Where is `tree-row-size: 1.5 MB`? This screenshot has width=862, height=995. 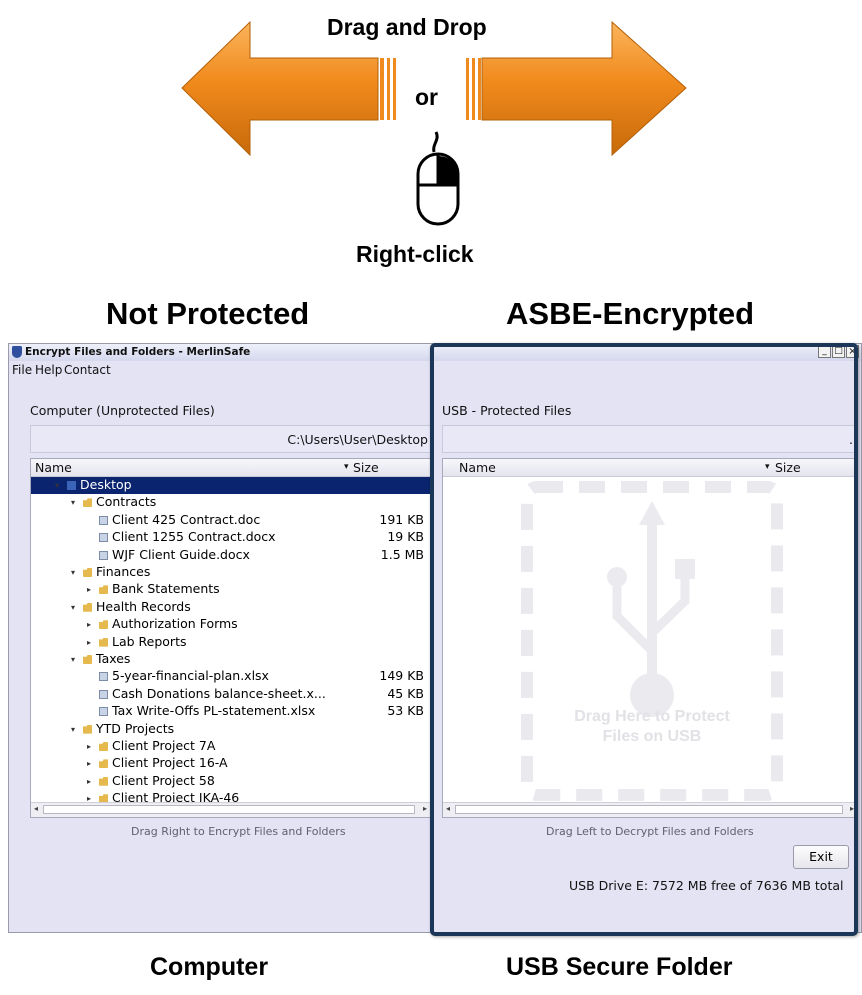
tree-row-size: 1.5 MB is located at coordinates (402, 554).